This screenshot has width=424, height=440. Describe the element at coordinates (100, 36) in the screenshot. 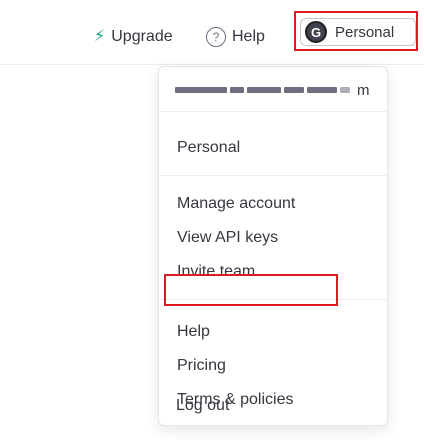

I see `lightning-bolt-icon: ⚡︎` at that location.